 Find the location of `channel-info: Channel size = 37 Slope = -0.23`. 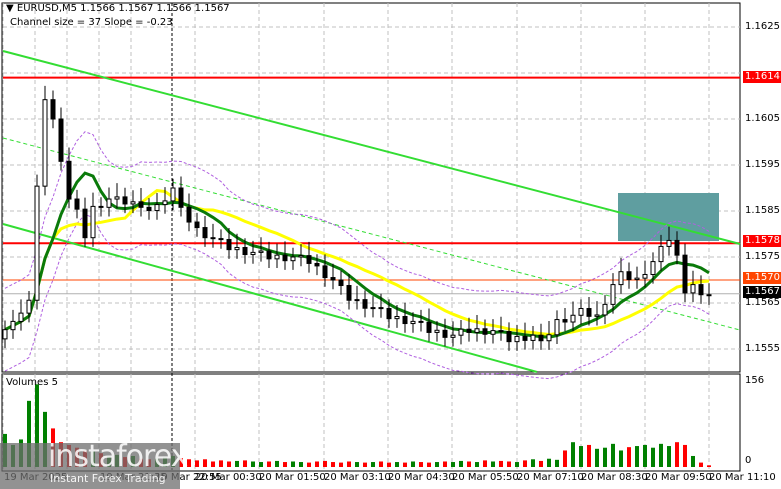

channel-info: Channel size = 37 Slope = -0.23 is located at coordinates (91, 22).